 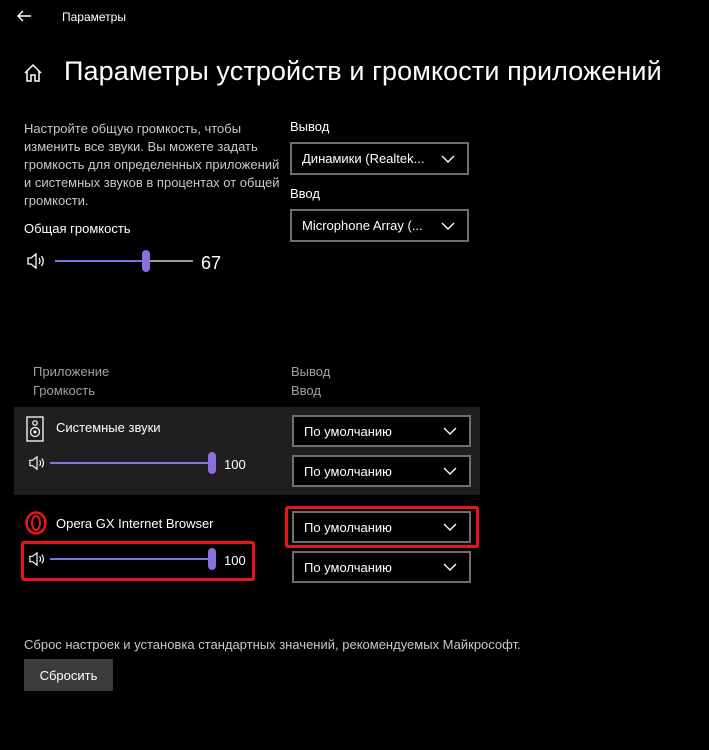 I want to click on window-title: Параметры, so click(x=94, y=17).